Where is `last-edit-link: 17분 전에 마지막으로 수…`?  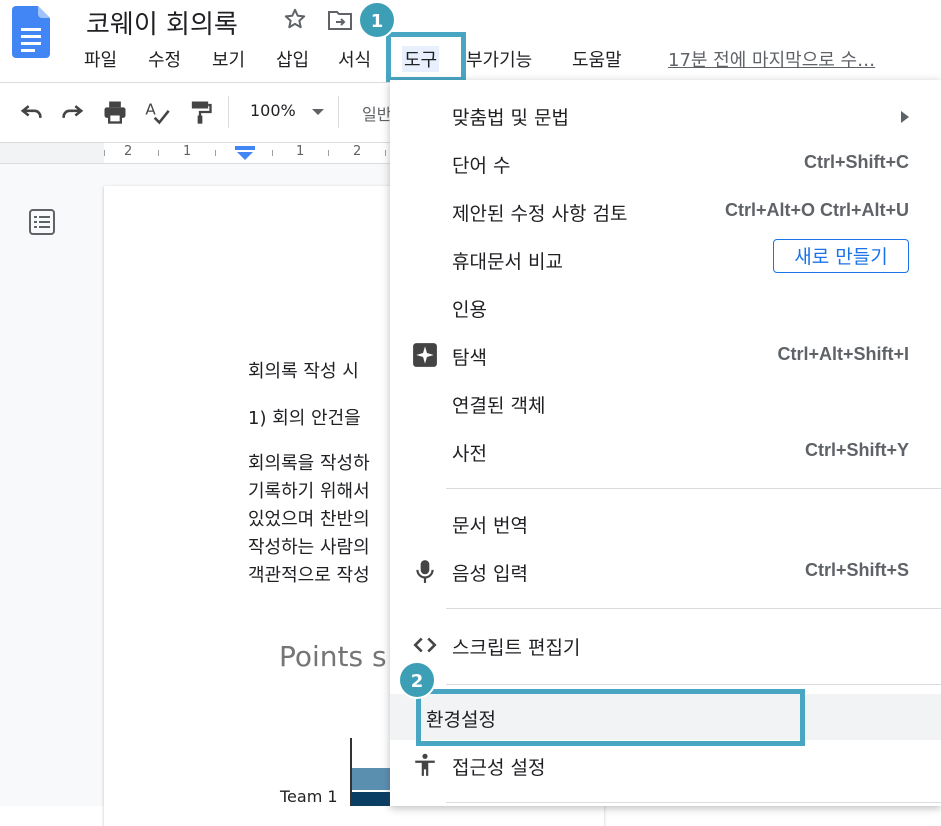
last-edit-link: 17분 전에 마지막으로 수… is located at coordinates (771, 59).